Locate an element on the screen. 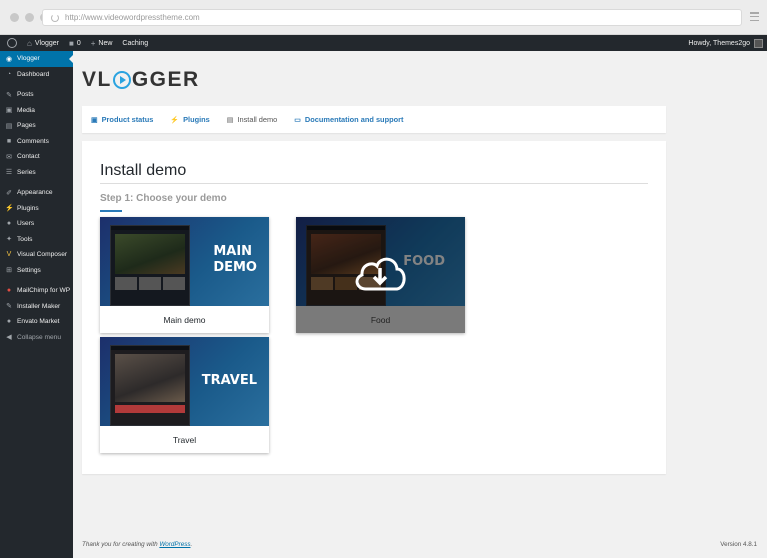 The width and height of the screenshot is (767, 558). demo-word-travel: TRAVEL is located at coordinates (229, 380).